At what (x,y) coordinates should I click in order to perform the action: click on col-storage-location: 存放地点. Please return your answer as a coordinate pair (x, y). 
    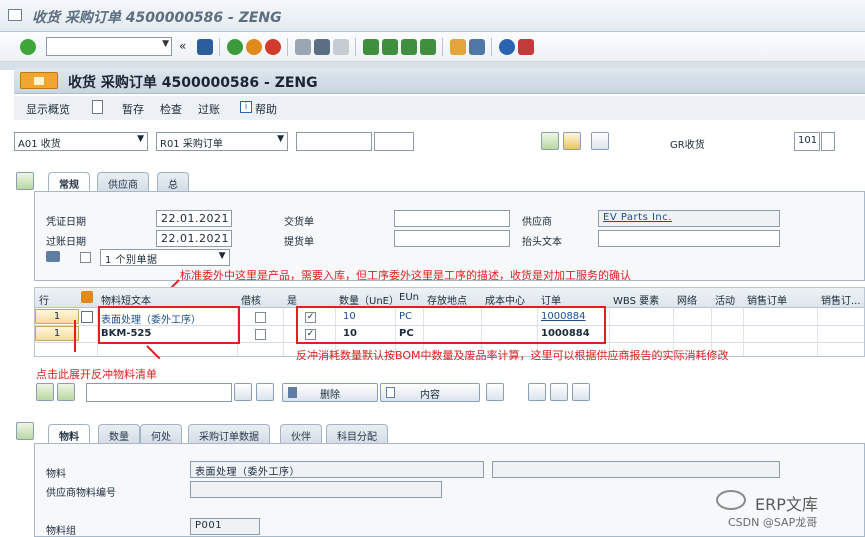
    Looking at the image, I should click on (447, 299).